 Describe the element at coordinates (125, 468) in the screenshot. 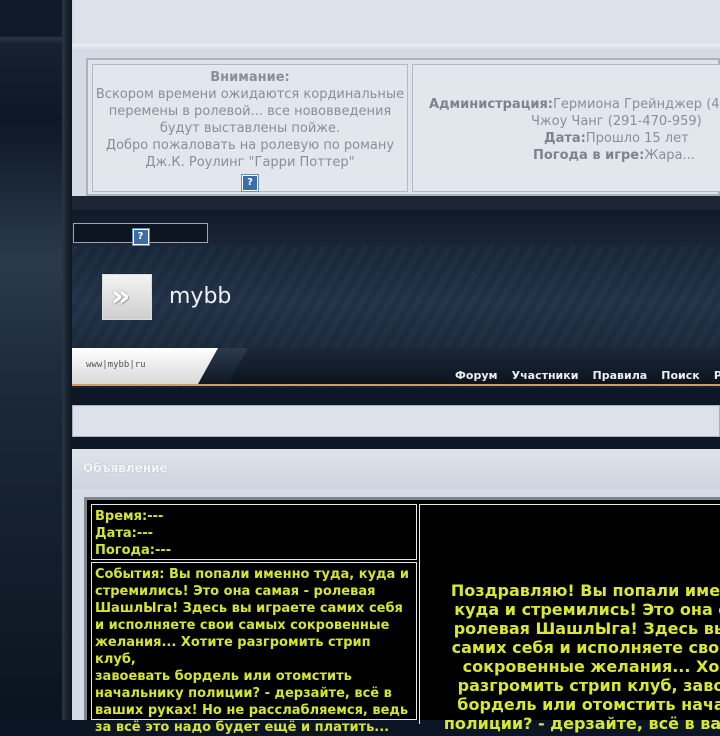

I see `announcement-title: Объявление` at that location.